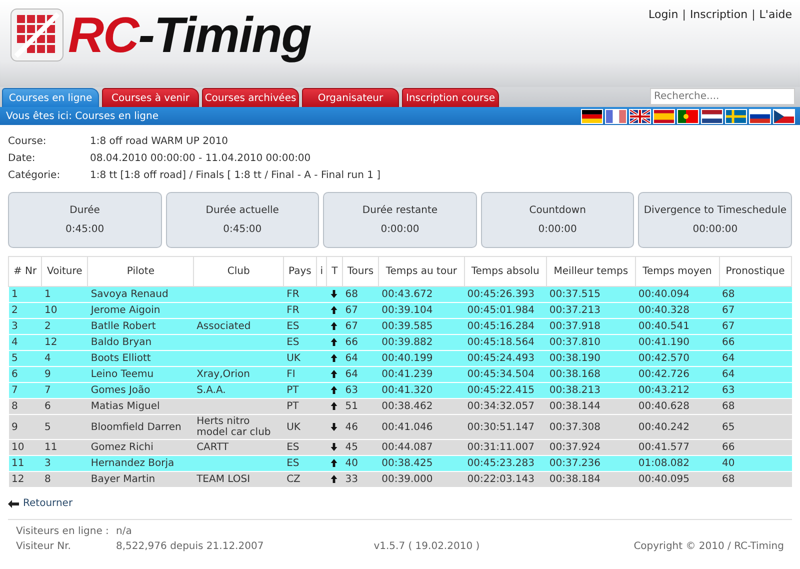  Describe the element at coordinates (709, 547) in the screenshot. I see `copyright-text: Copyright © 2010 / RC-Timing` at that location.